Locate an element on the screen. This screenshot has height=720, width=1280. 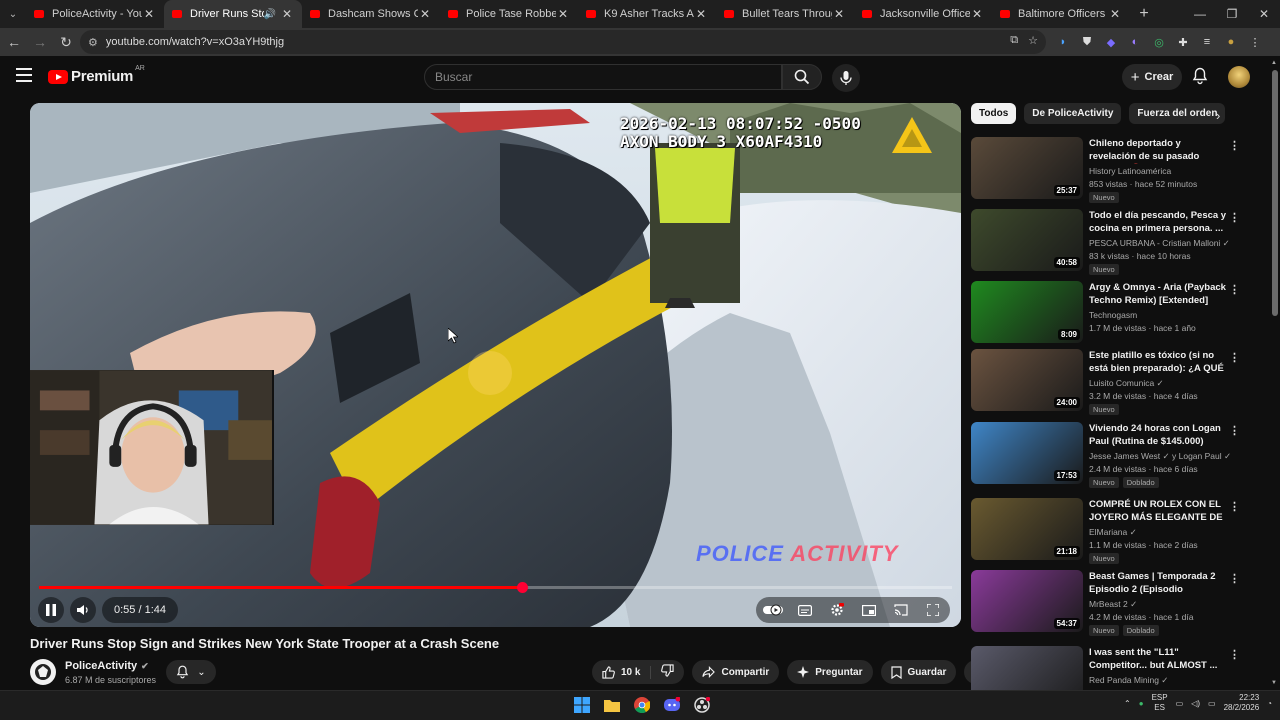
autoplay-toggle is located at coordinates (773, 610).